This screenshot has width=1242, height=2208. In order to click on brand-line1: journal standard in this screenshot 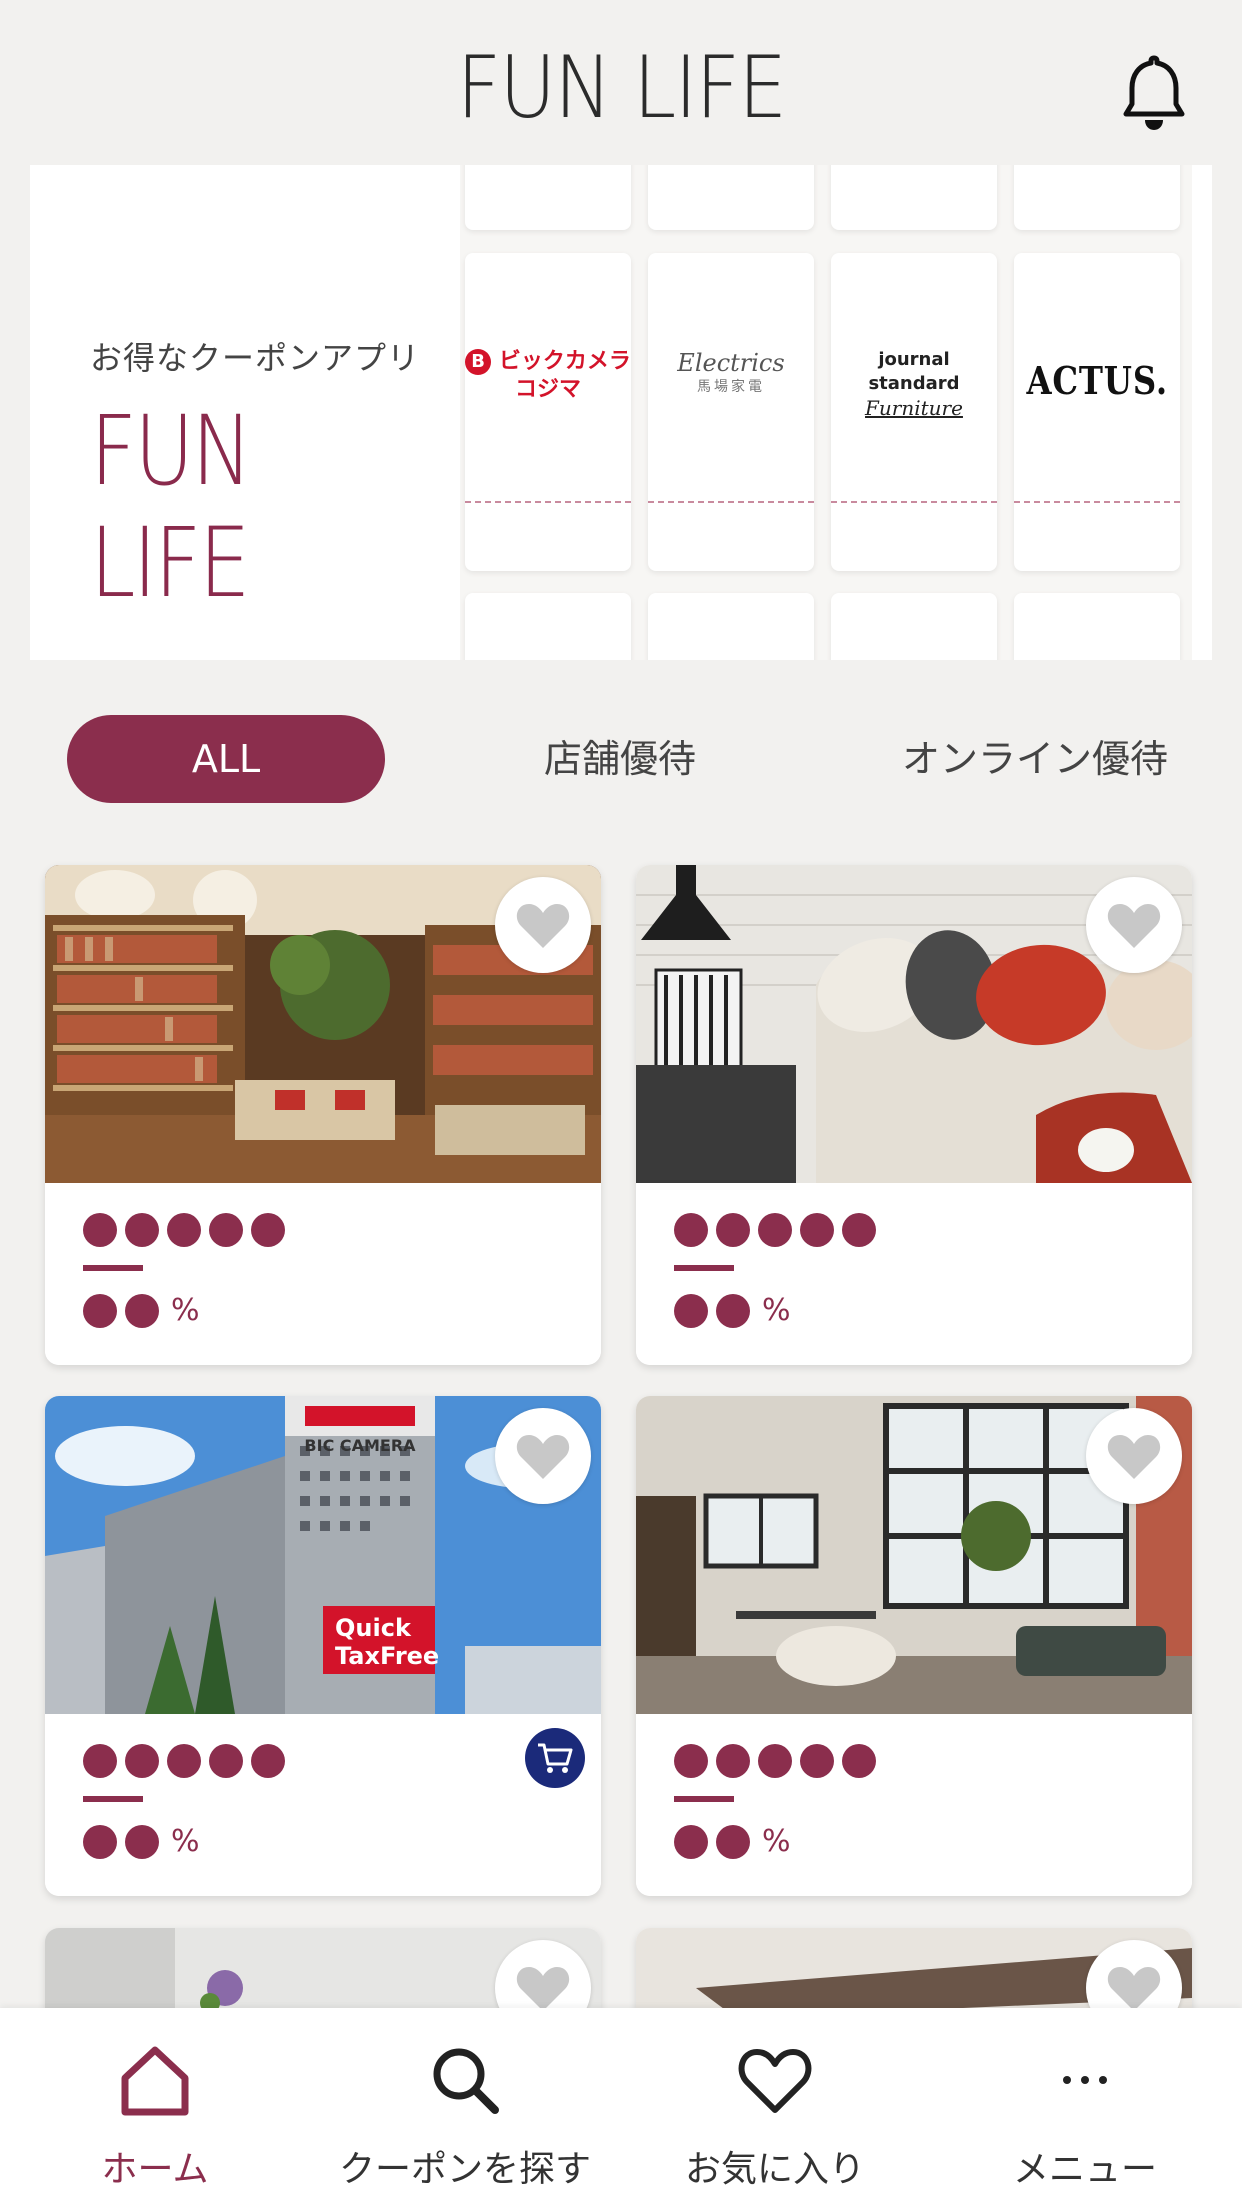, I will do `click(914, 371)`.